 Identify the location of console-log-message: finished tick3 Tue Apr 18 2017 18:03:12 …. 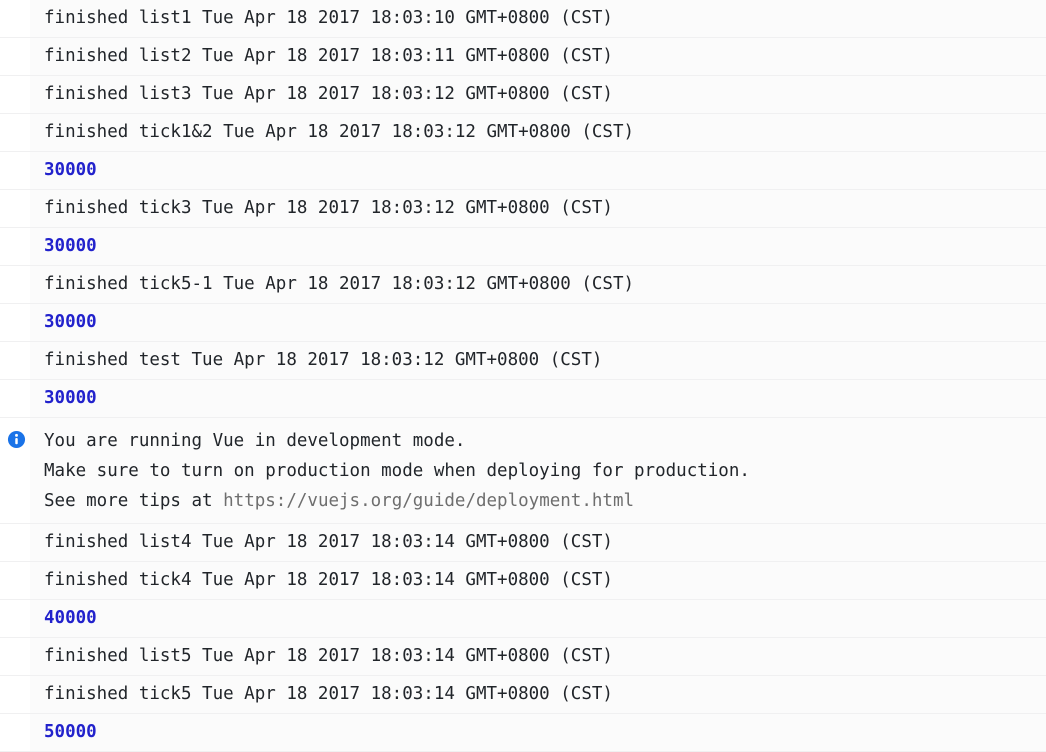
(523, 209).